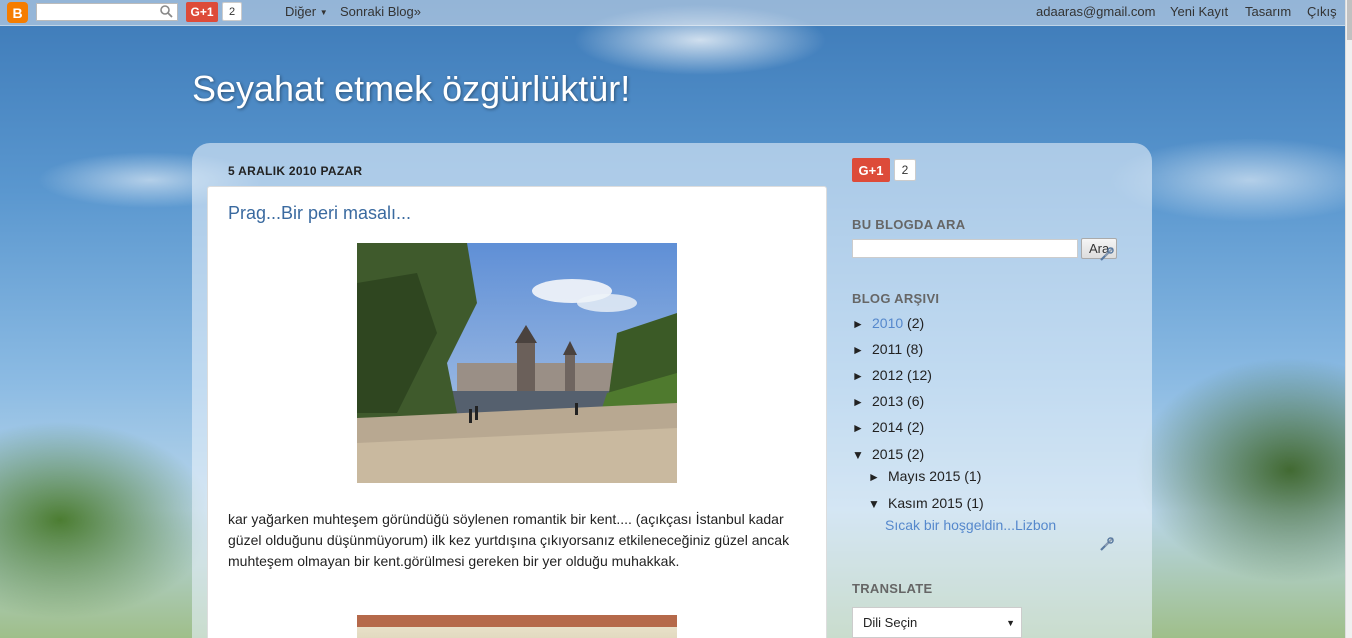 The width and height of the screenshot is (1352, 638). I want to click on archive-year-label: 2014, so click(887, 427).